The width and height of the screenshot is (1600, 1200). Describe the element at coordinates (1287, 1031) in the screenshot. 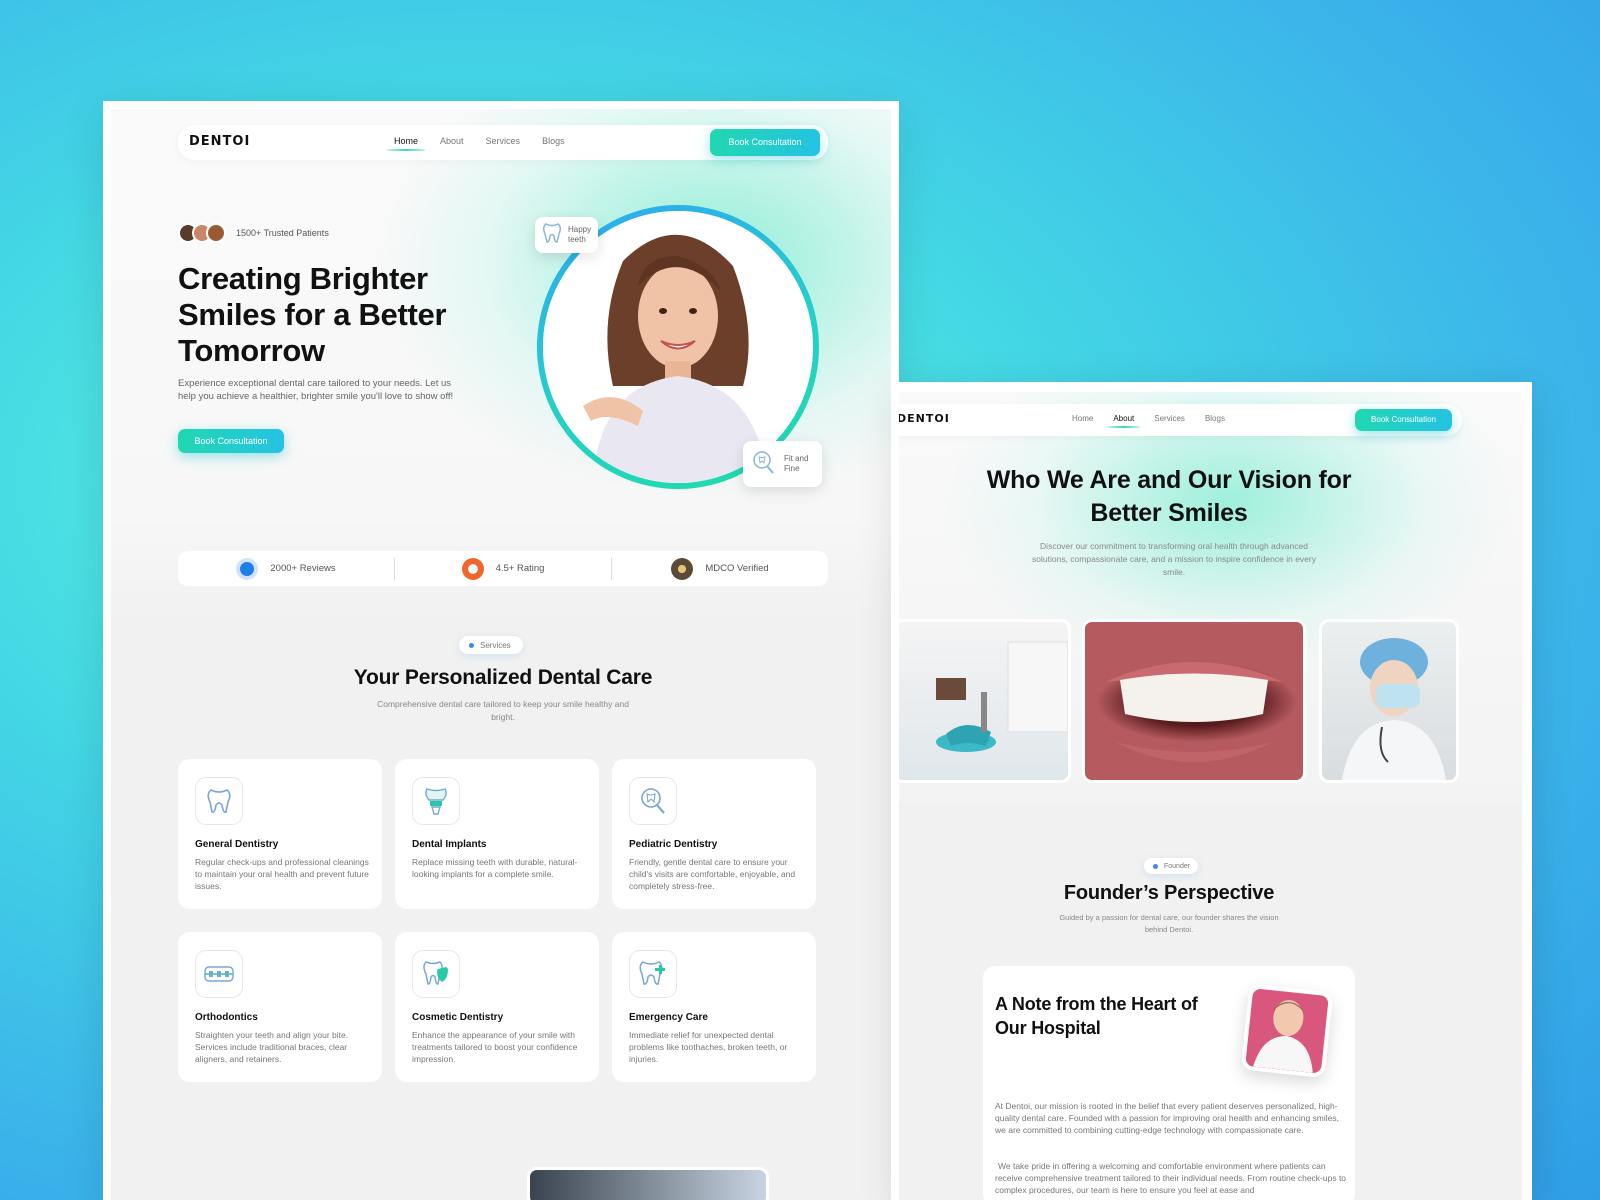

I see `founder-photo` at that location.